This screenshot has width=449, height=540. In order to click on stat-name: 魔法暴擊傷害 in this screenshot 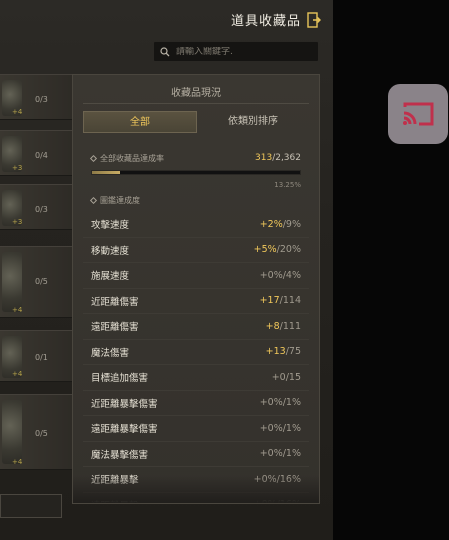, I will do `click(120, 455)`.